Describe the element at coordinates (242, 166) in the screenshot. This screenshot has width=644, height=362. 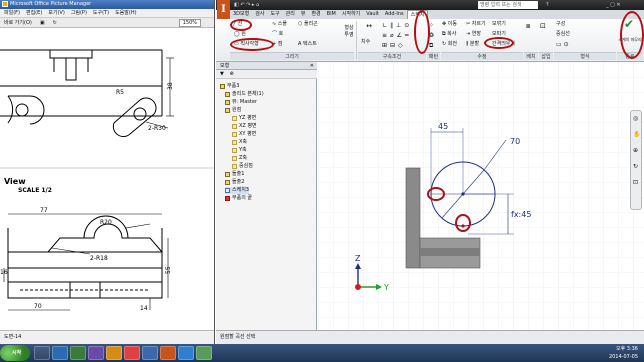
I see `tree-item-center-point: 중심점` at that location.